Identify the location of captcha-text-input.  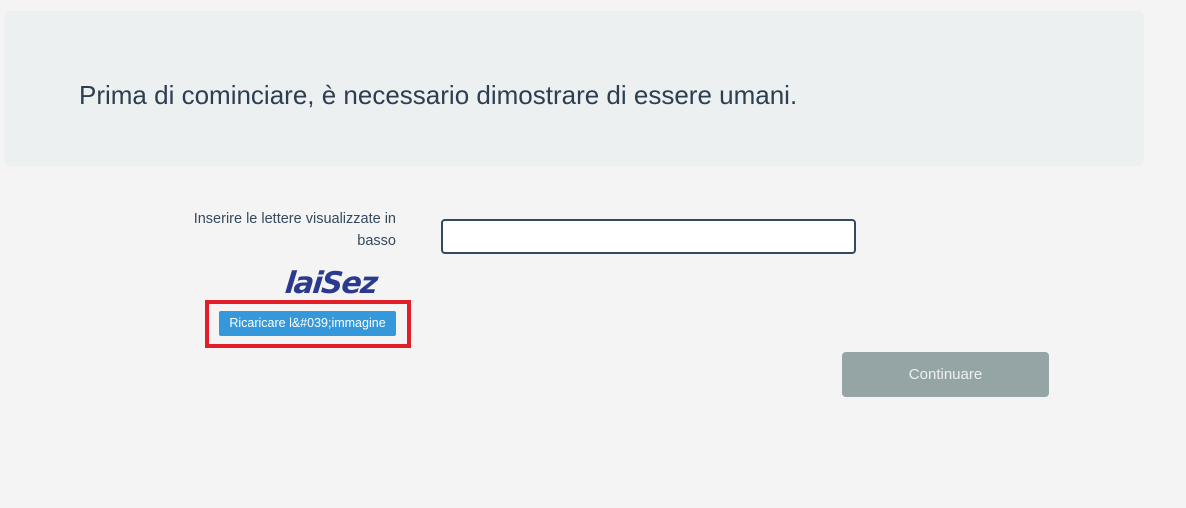
(648, 236).